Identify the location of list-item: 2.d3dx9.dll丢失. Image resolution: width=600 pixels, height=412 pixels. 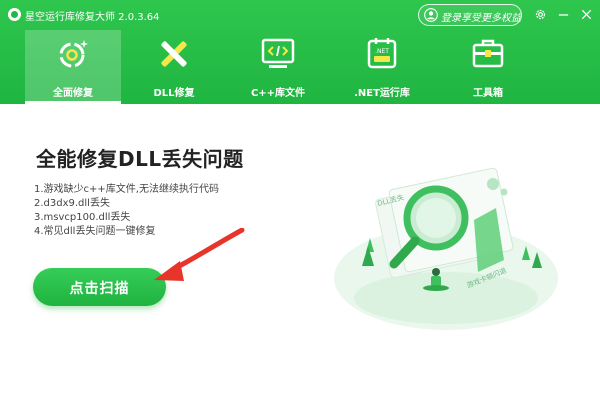
(72, 203).